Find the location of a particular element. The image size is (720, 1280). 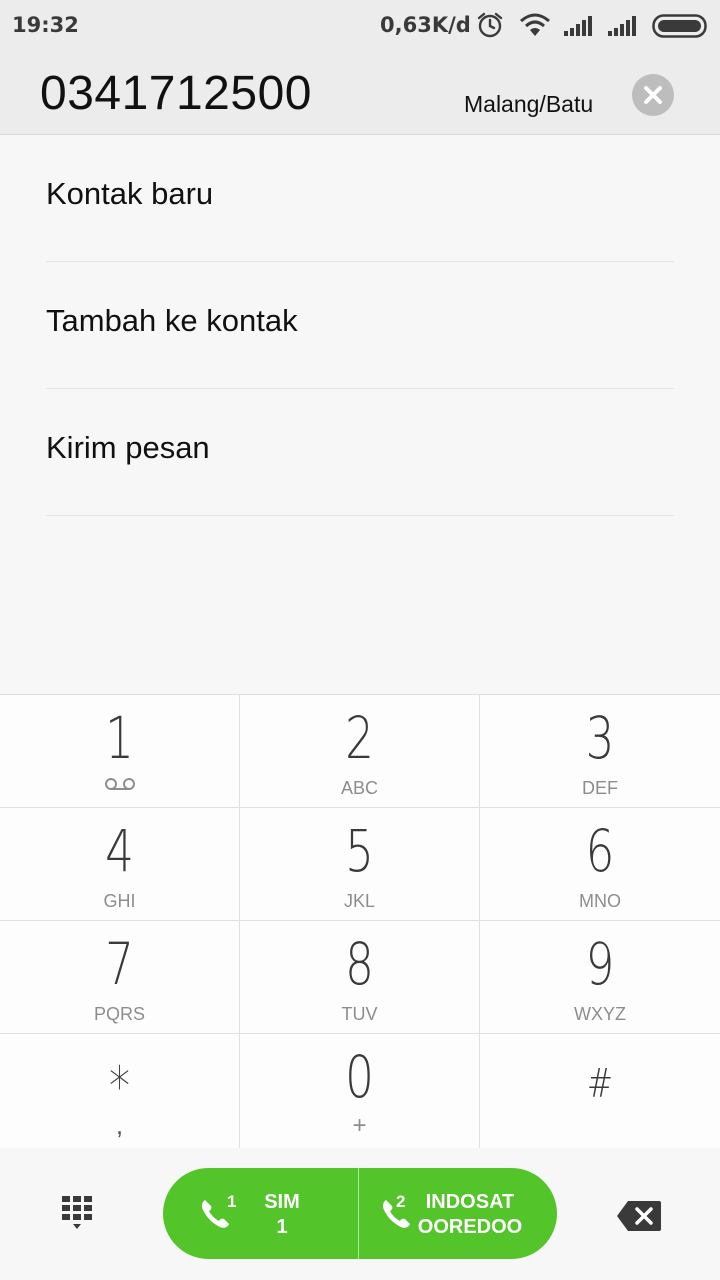

key-9: 9 WXYZ is located at coordinates (600, 977).